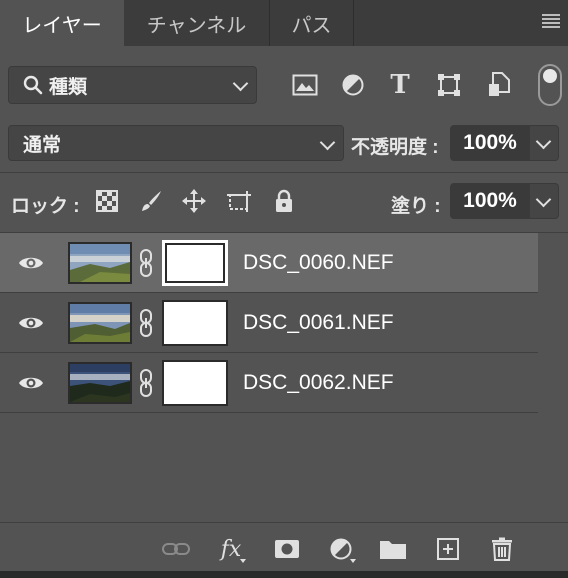 The width and height of the screenshot is (568, 578). I want to click on lock-all-icon, so click(284, 201).